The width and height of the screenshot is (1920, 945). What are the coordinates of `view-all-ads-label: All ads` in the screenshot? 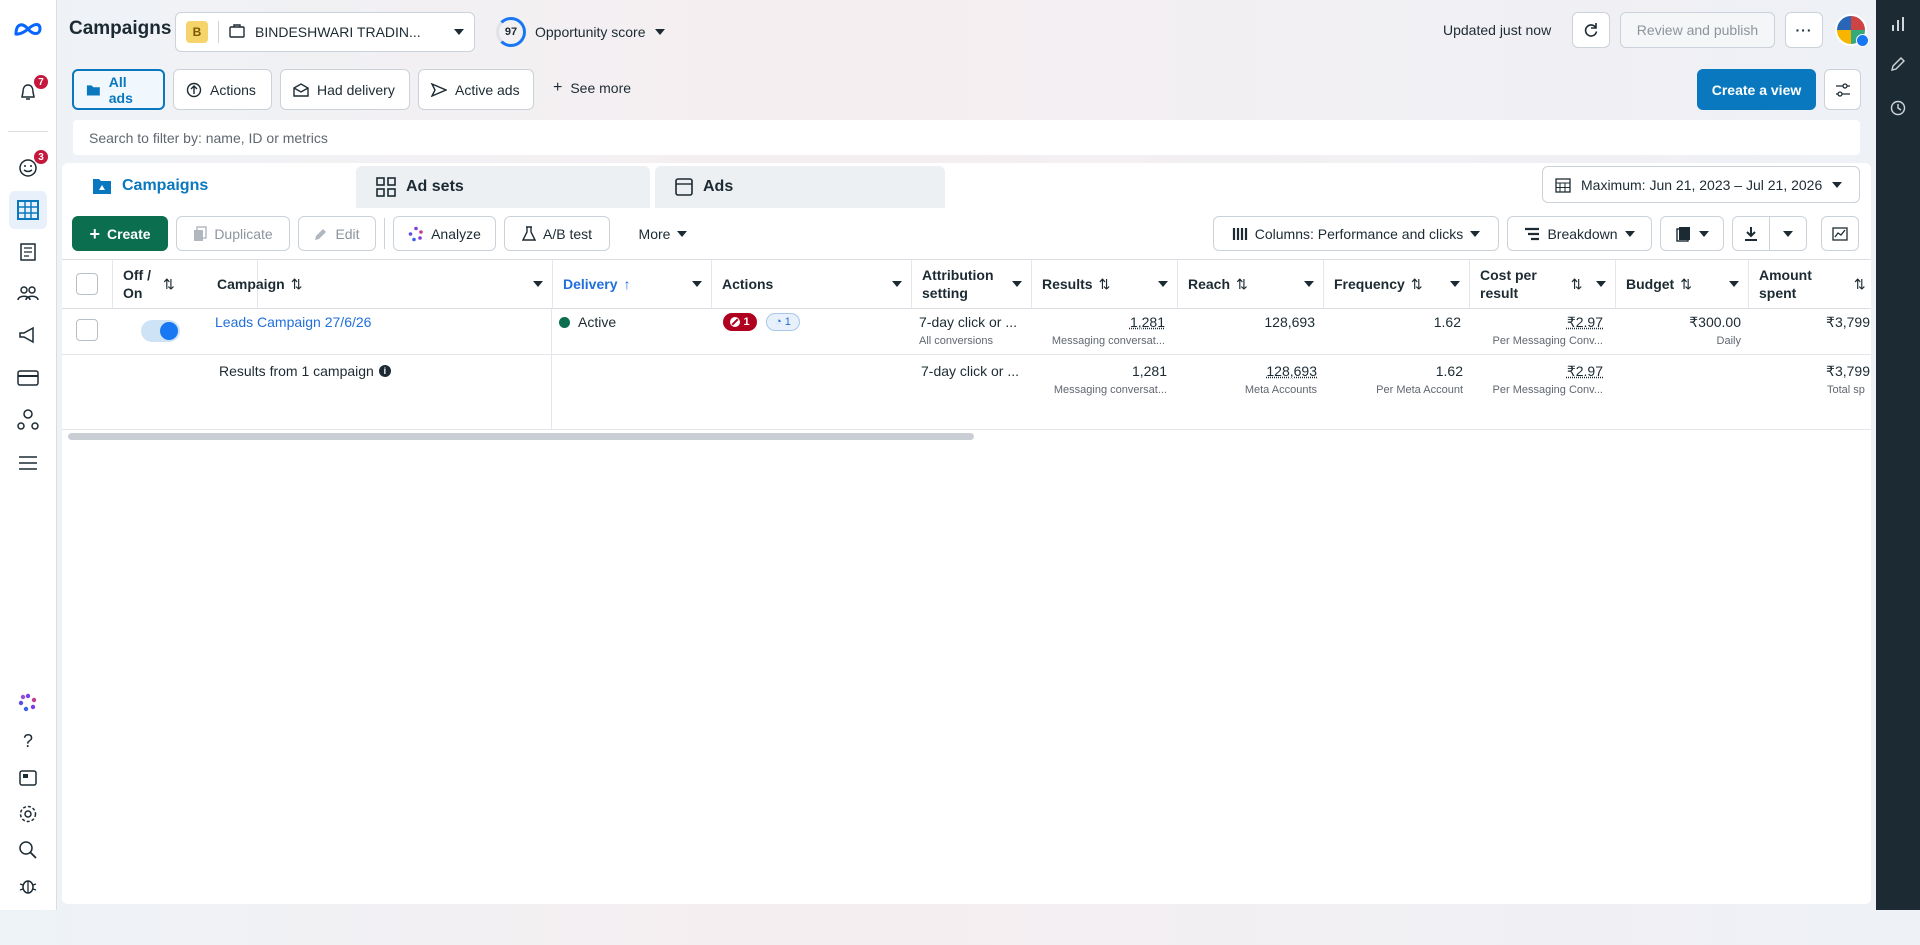 It's located at (120, 89).